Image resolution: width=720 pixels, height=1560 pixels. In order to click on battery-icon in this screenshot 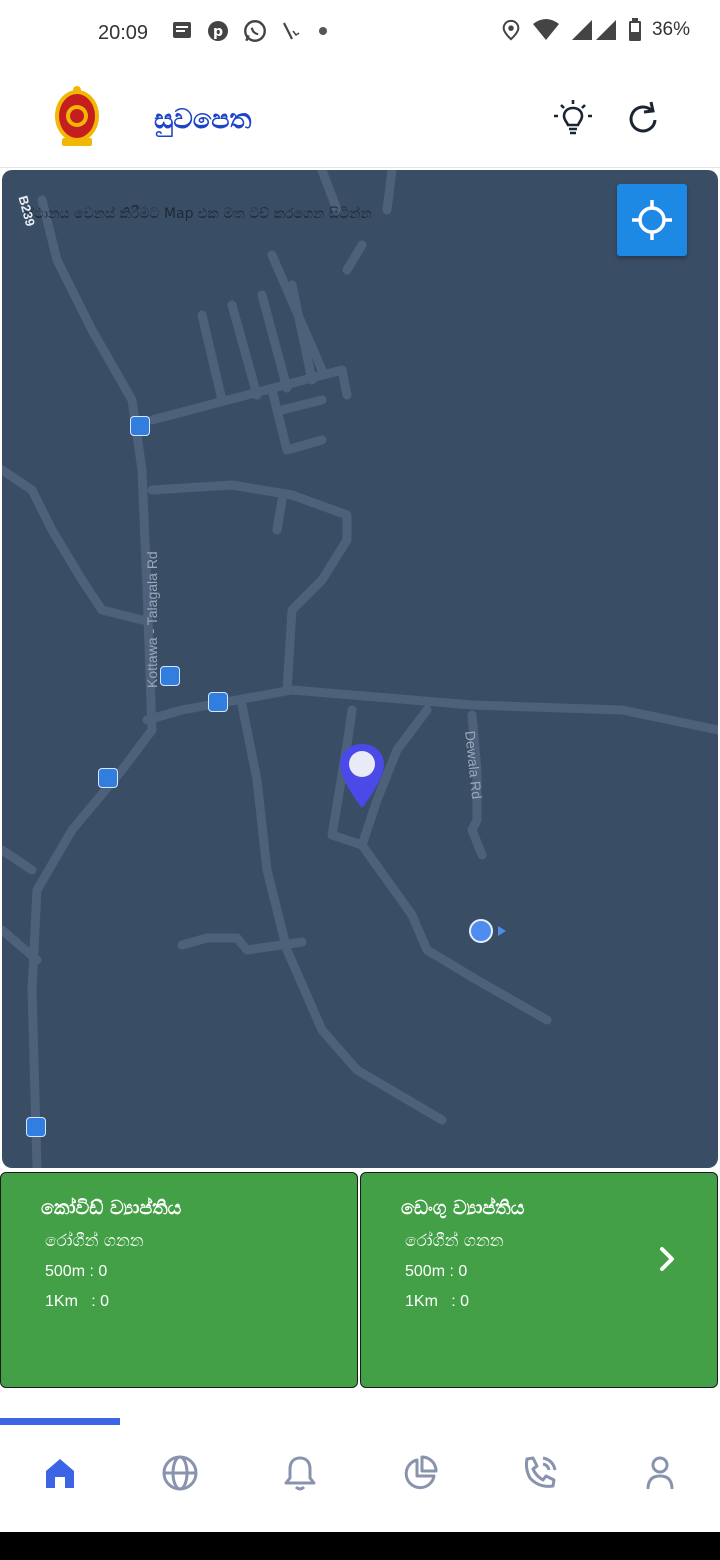, I will do `click(634, 29)`.